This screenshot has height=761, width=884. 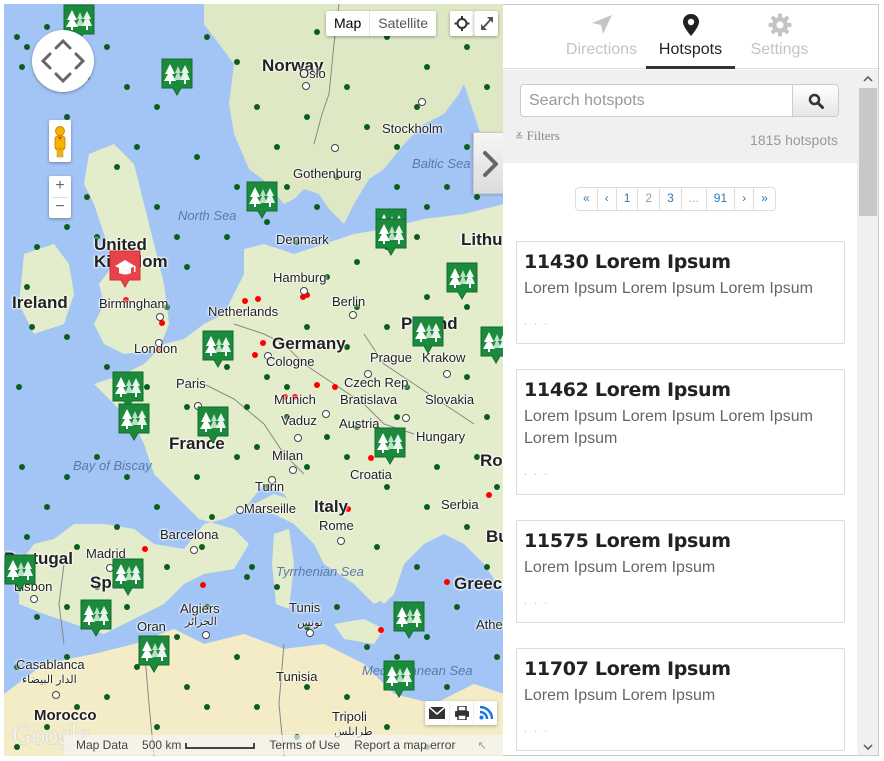 What do you see at coordinates (719, 199) in the screenshot?
I see `pagination-page: 91` at bounding box center [719, 199].